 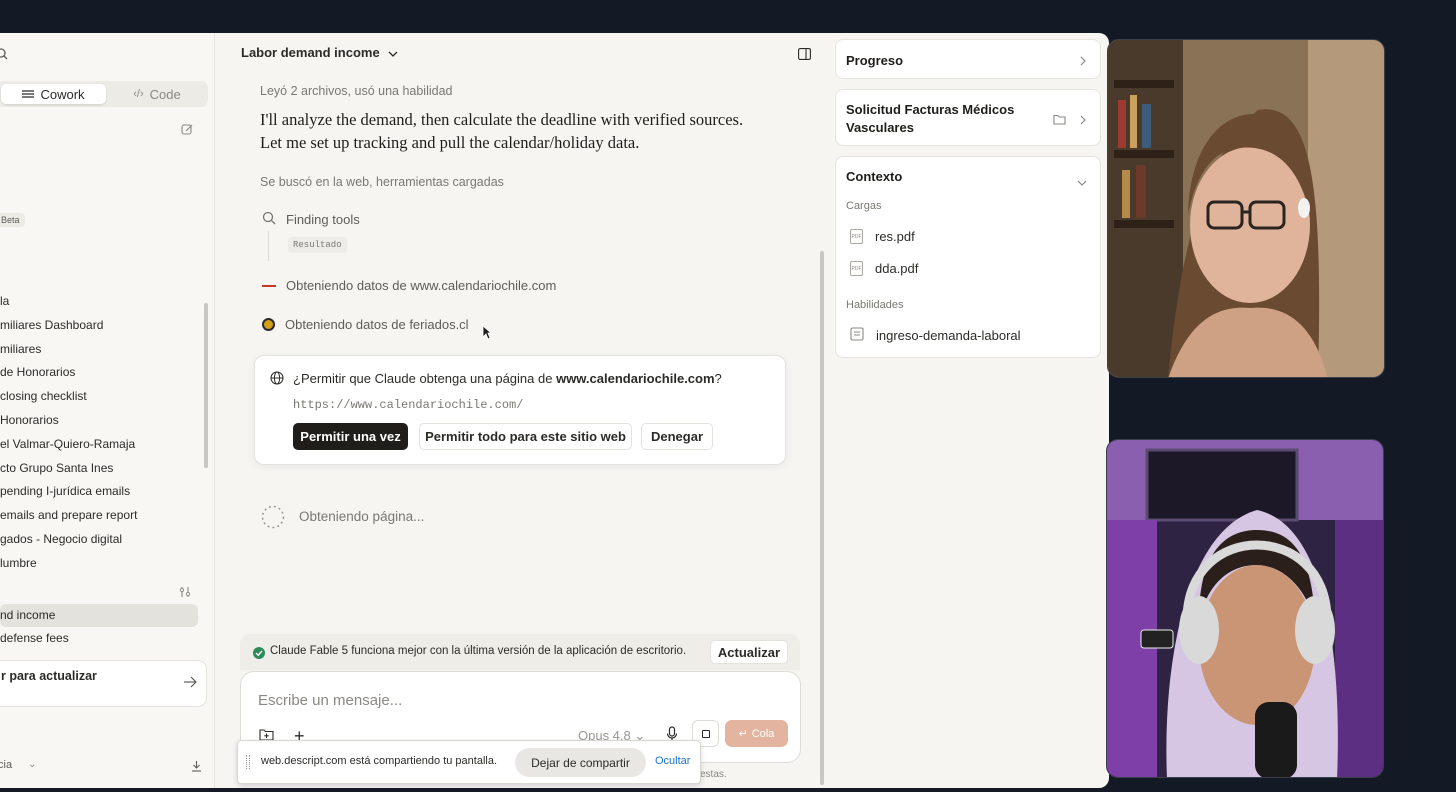 What do you see at coordinates (874, 176) in the screenshot?
I see `context-title: Contexto` at bounding box center [874, 176].